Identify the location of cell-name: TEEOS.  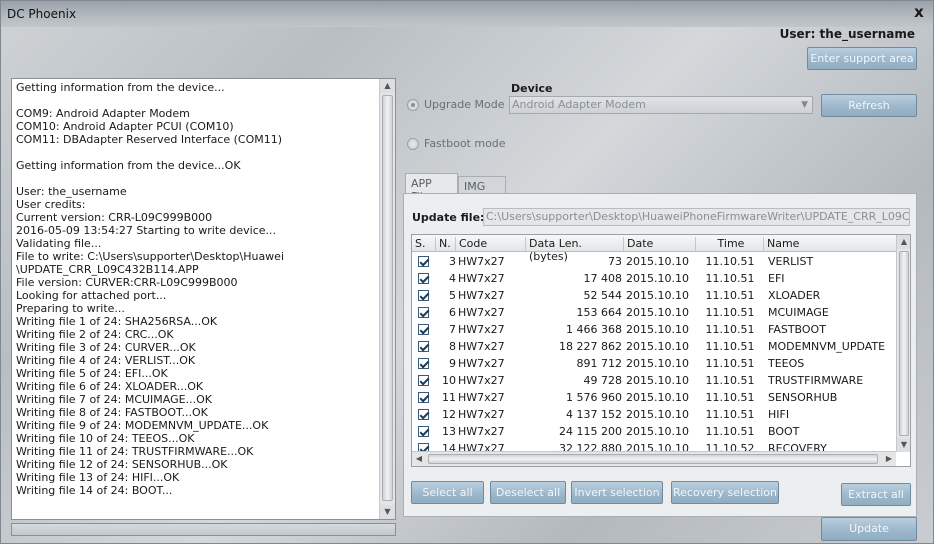
(786, 363).